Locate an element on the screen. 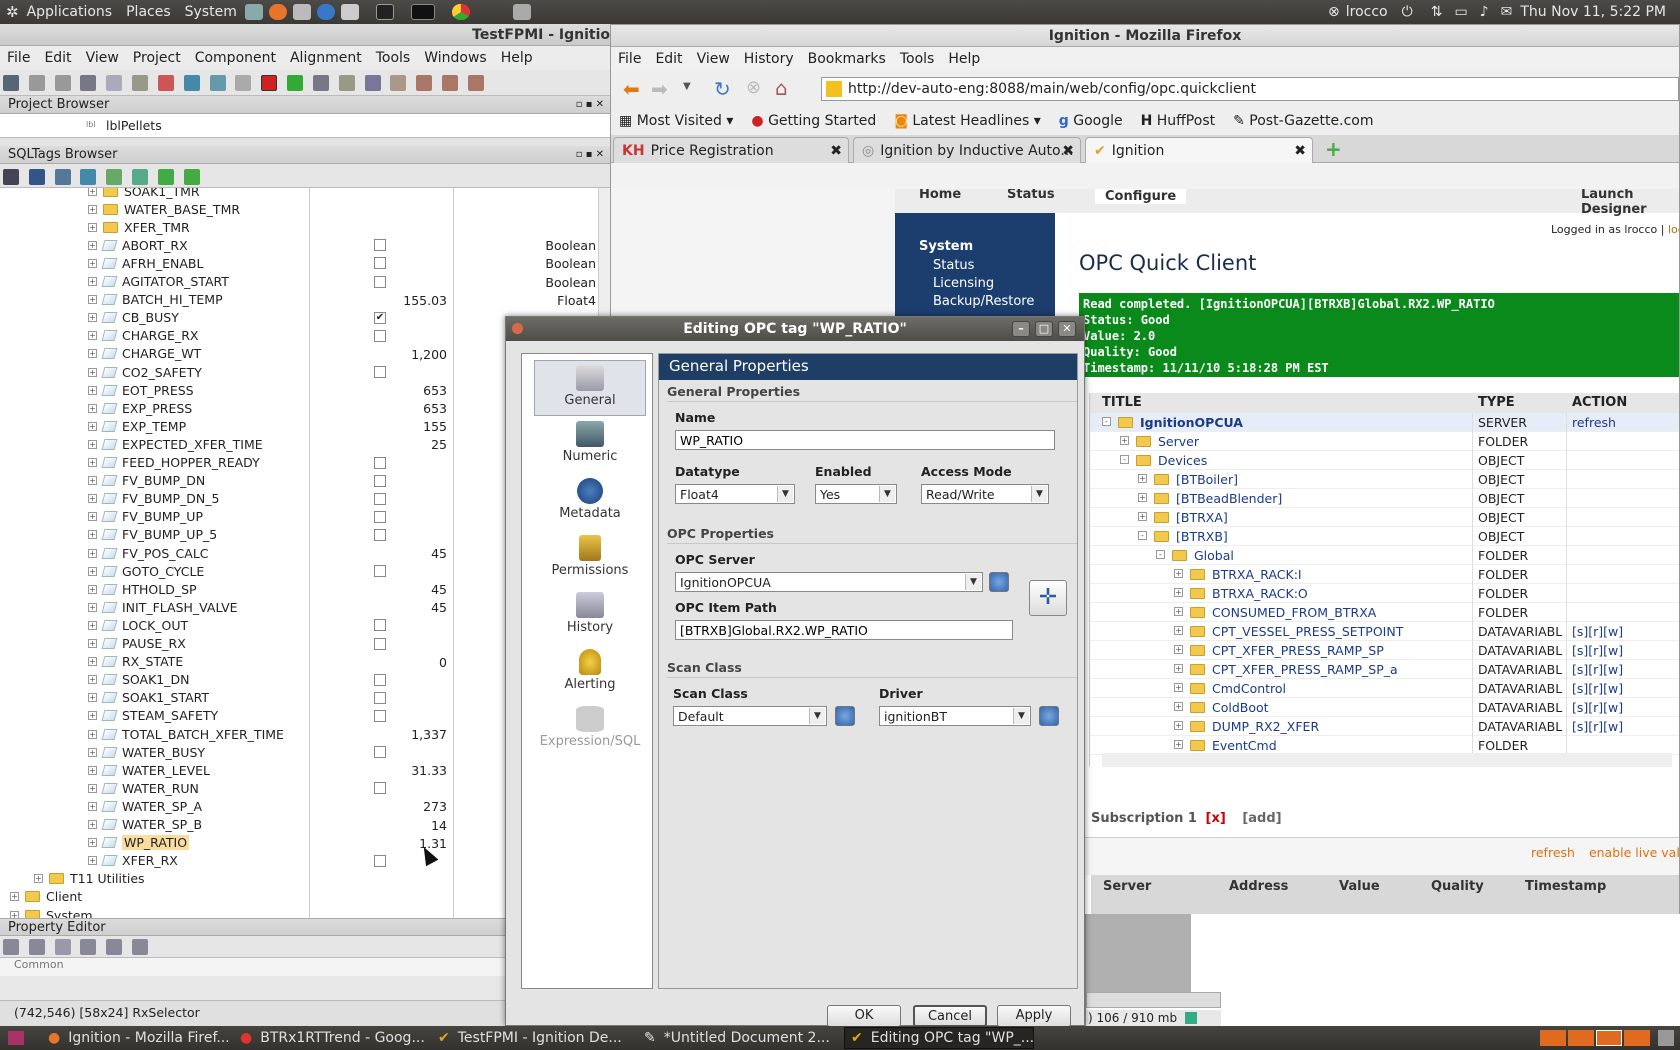 Image resolution: width=1680 pixels, height=1050 pixels. ff-menu-help: Help is located at coordinates (964, 59).